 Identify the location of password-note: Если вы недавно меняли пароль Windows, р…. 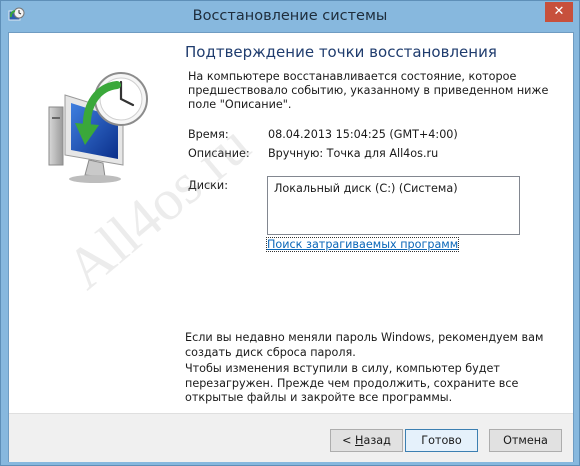
(364, 345).